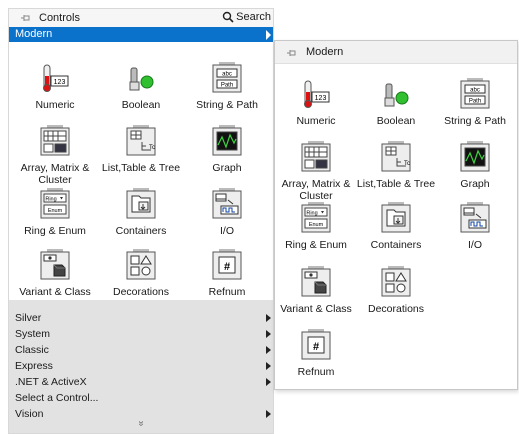  What do you see at coordinates (226, 231) in the screenshot?
I see `item-label: I/O` at bounding box center [226, 231].